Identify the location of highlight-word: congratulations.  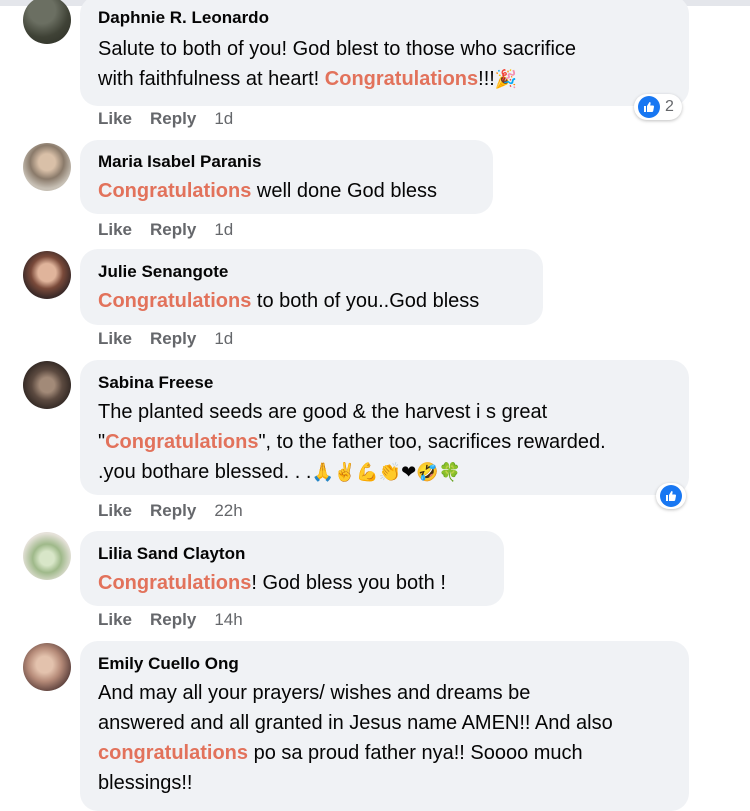
(173, 753).